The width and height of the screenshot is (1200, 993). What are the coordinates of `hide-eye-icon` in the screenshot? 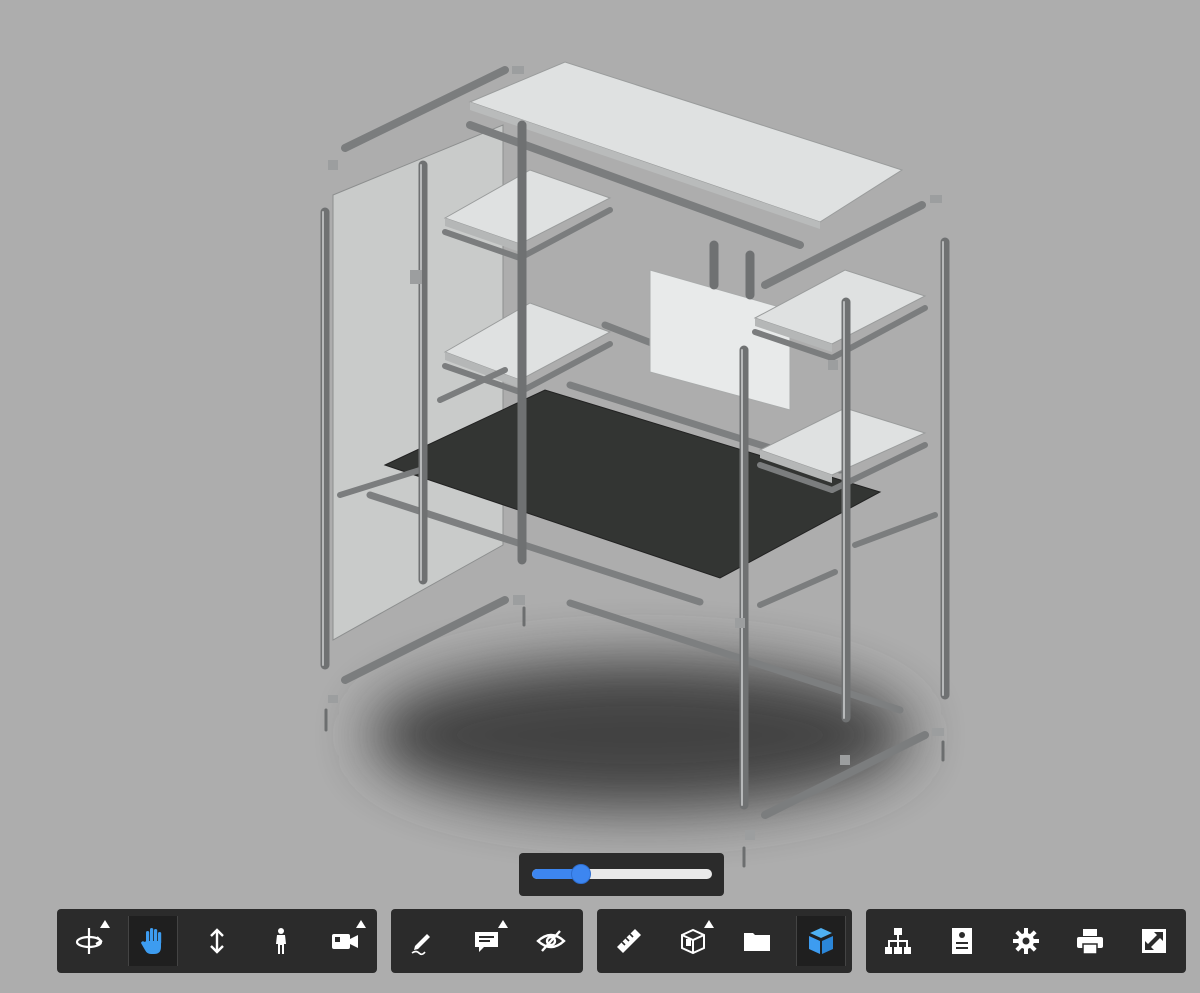 It's located at (551, 941).